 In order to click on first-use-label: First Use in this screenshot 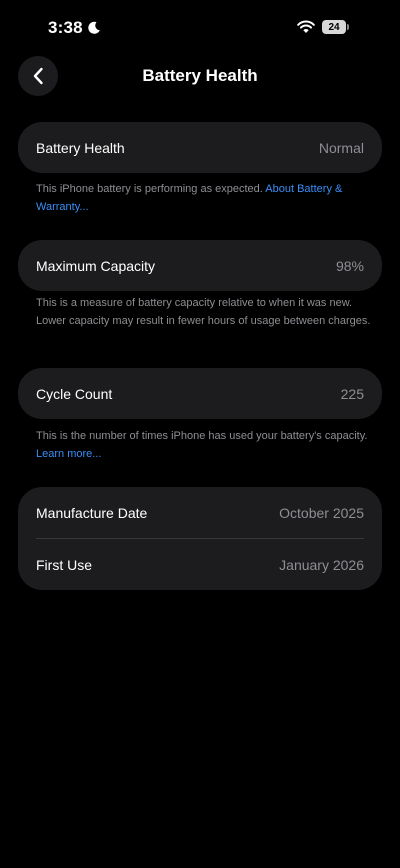, I will do `click(64, 564)`.